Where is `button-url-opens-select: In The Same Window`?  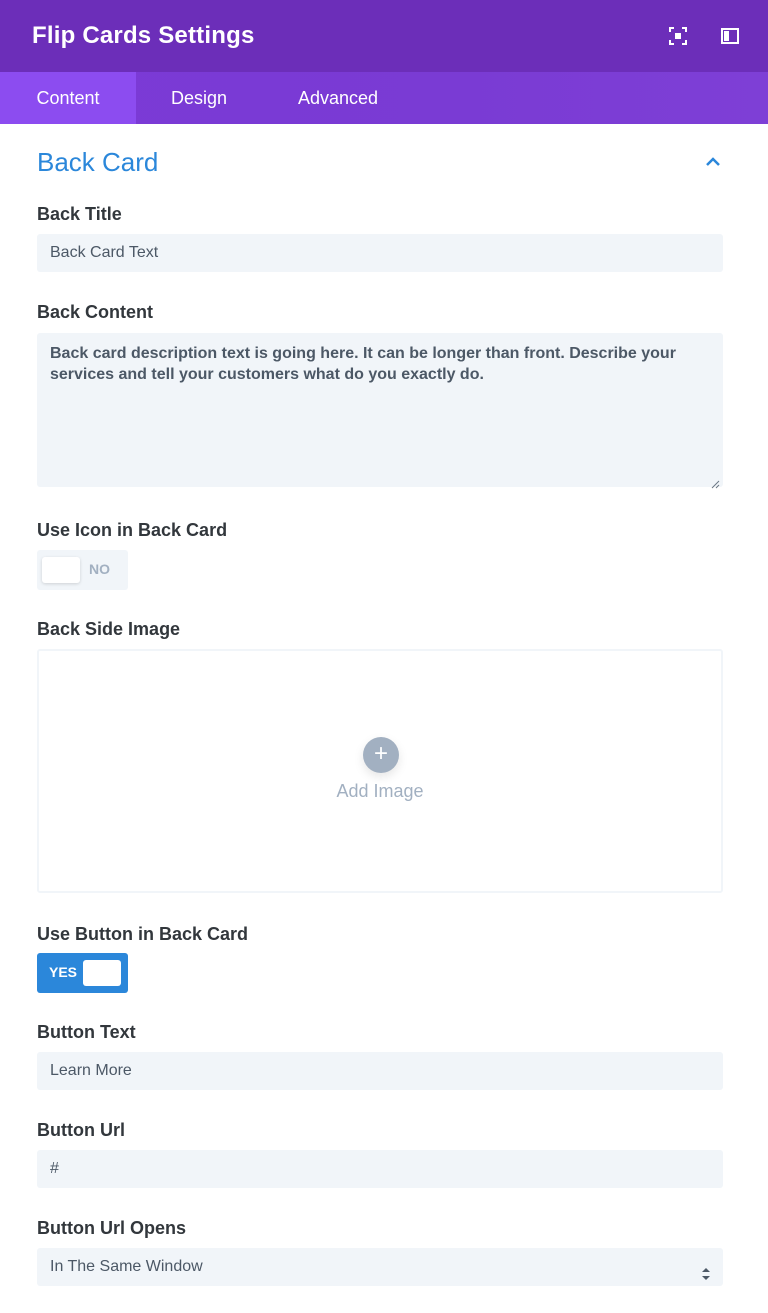
button-url-opens-select: In The Same Window is located at coordinates (380, 1267).